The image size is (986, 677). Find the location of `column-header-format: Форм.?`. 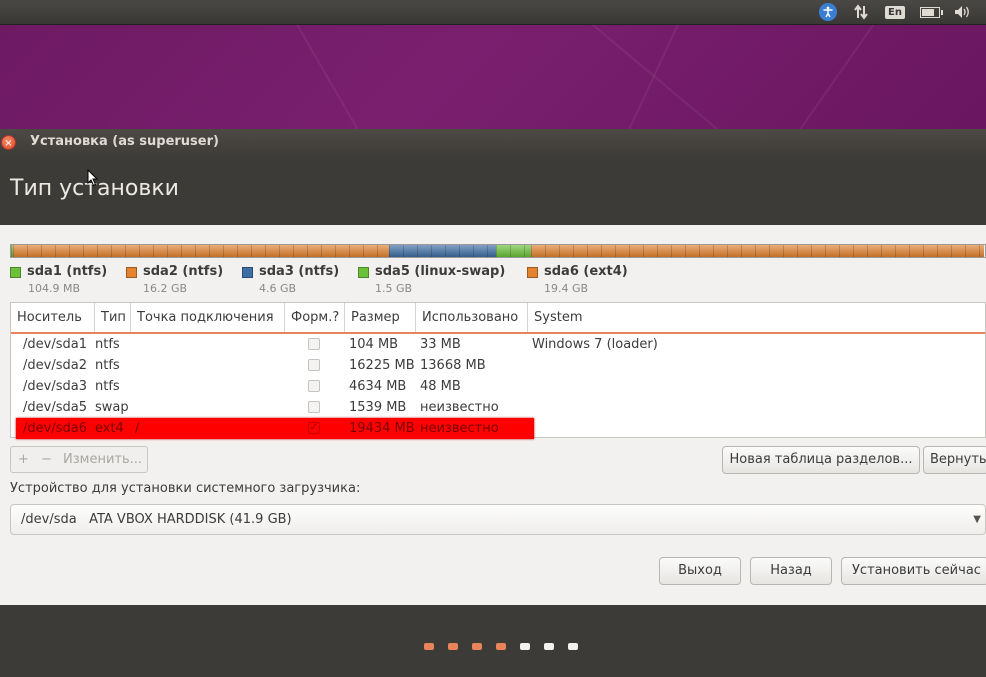

column-header-format: Форм.? is located at coordinates (315, 317).